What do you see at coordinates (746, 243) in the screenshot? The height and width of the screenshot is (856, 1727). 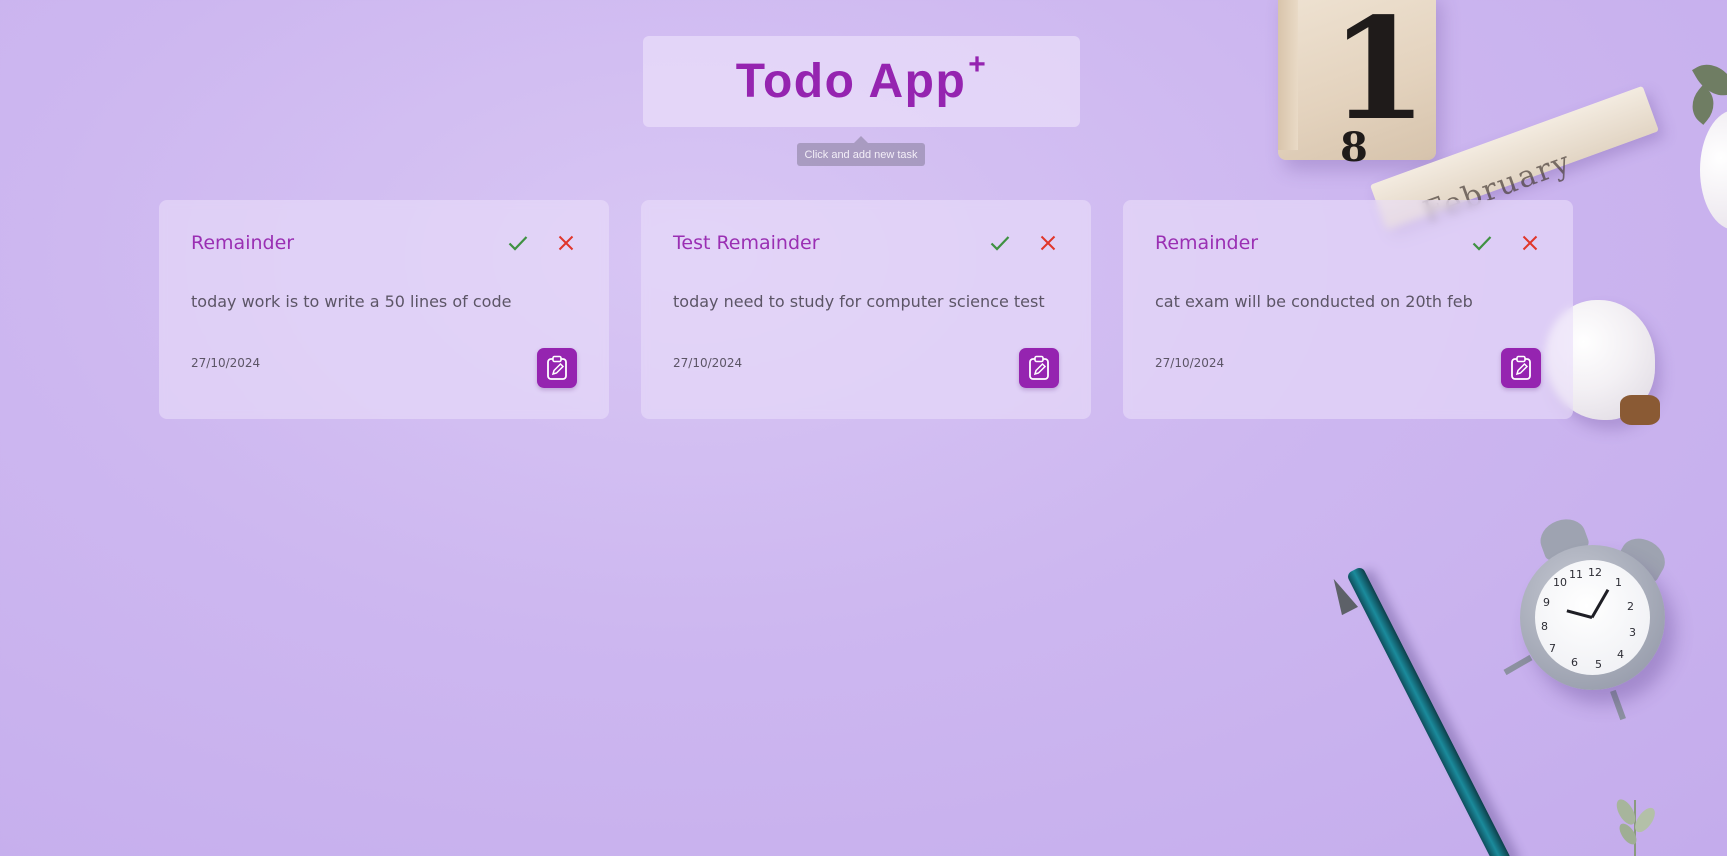 I see `task-title: Test Remainder` at bounding box center [746, 243].